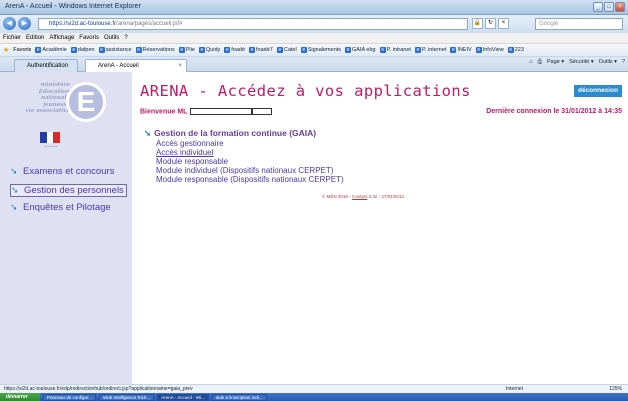 The image size is (628, 401). Describe the element at coordinates (554, 111) in the screenshot. I see `last-login: Dernière connexion le 31/01/2012 à 14:35` at that location.